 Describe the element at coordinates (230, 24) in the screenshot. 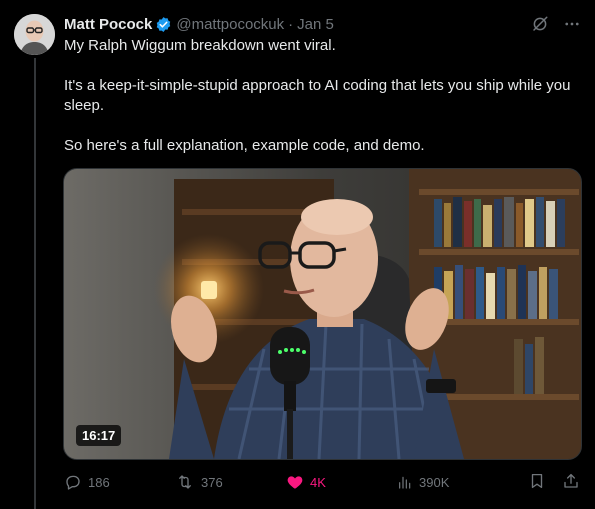

I see `author-handle: @mattpocockuk` at that location.